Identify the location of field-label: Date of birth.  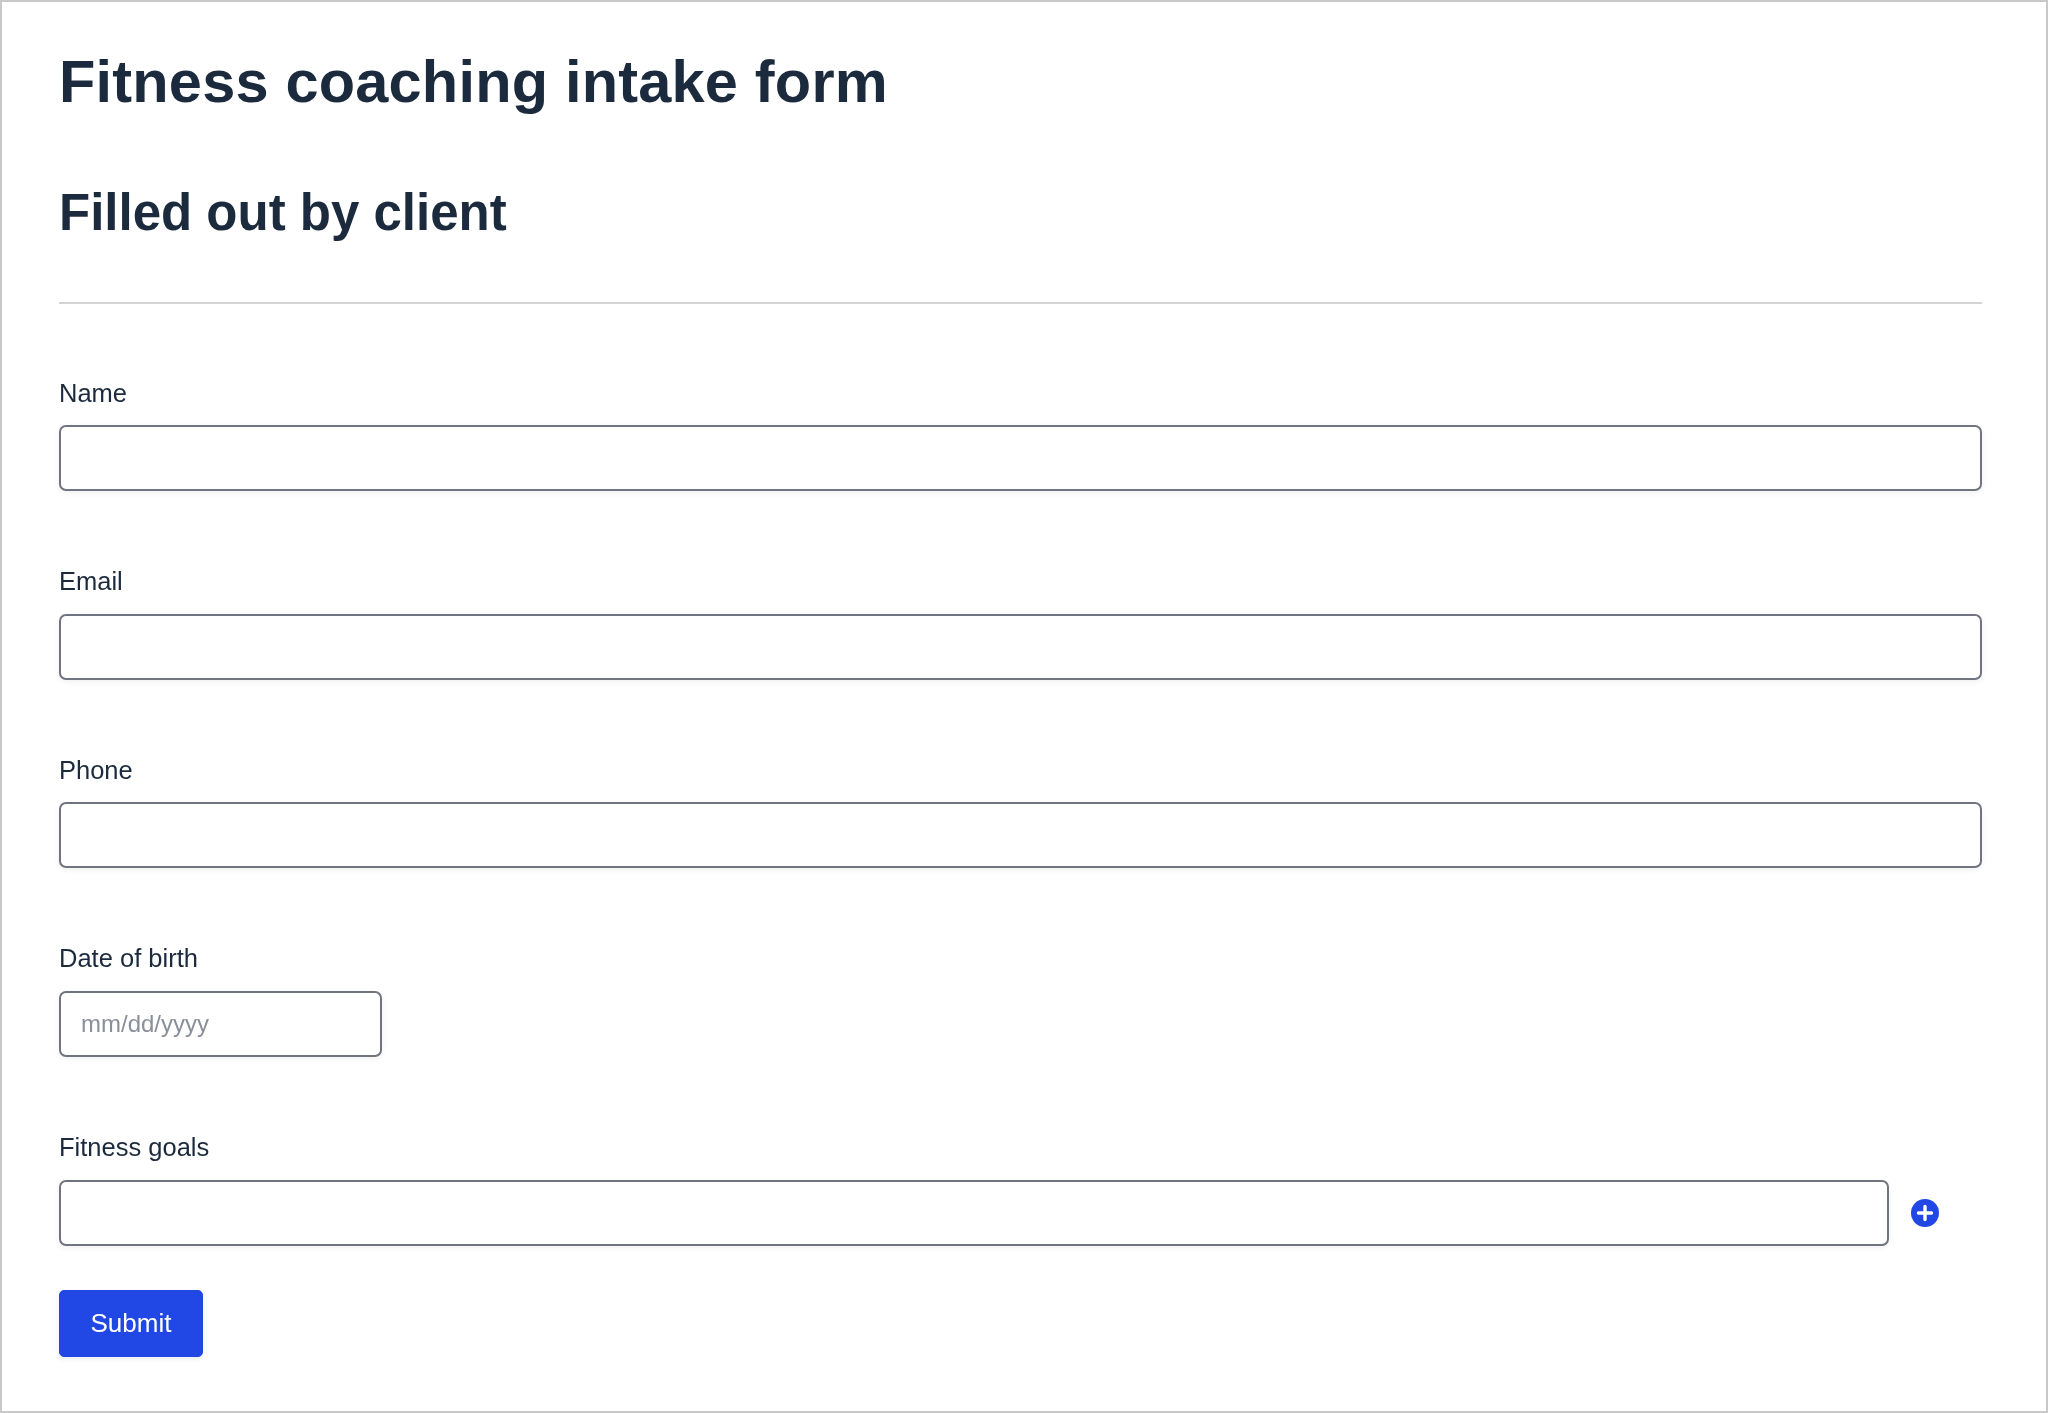
(129, 958).